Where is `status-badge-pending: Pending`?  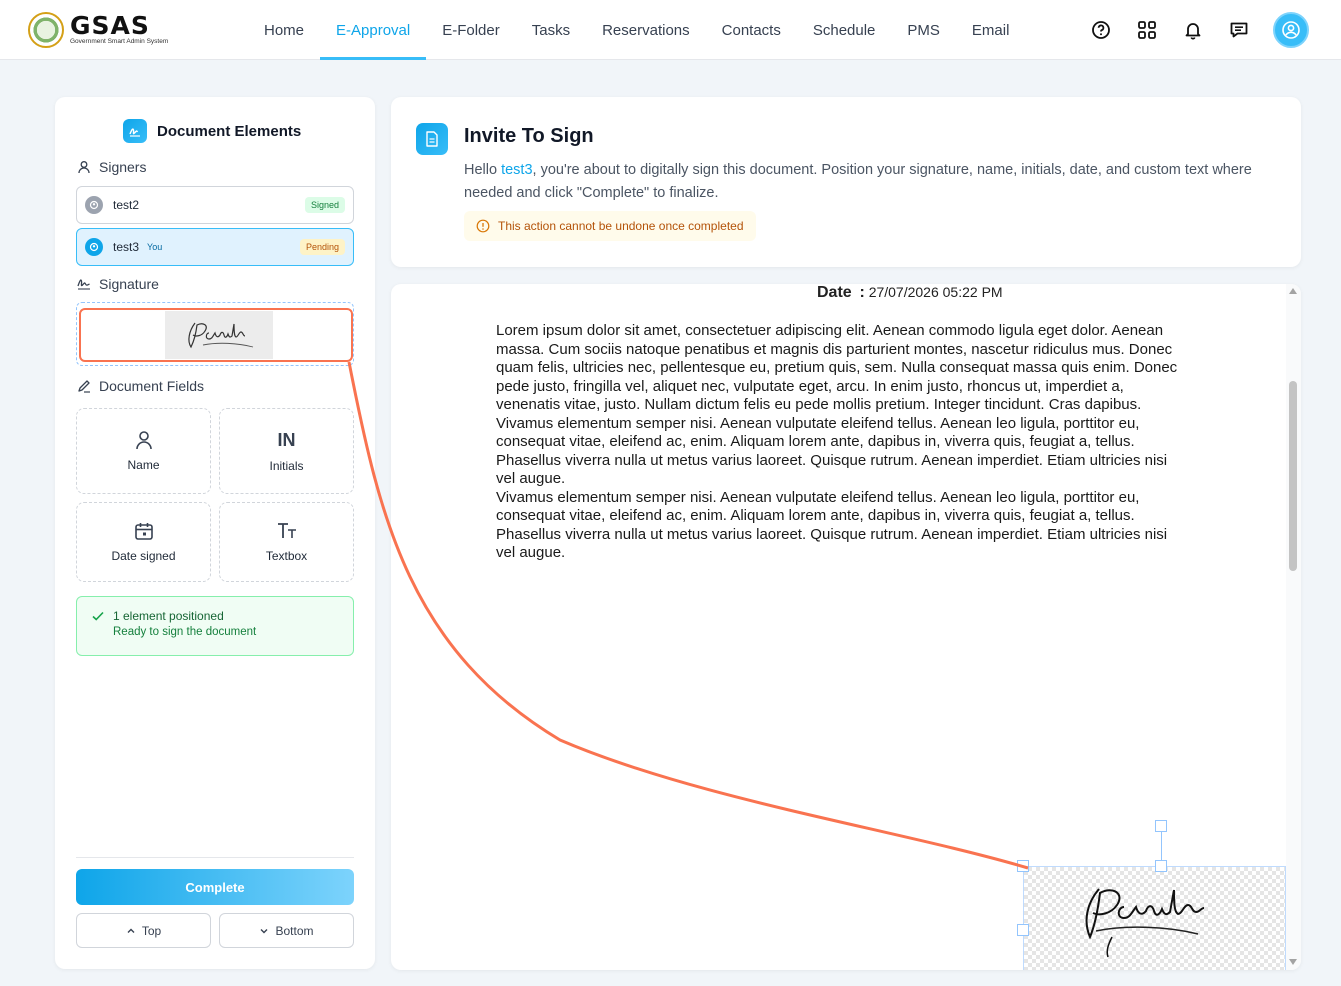
status-badge-pending: Pending is located at coordinates (322, 247).